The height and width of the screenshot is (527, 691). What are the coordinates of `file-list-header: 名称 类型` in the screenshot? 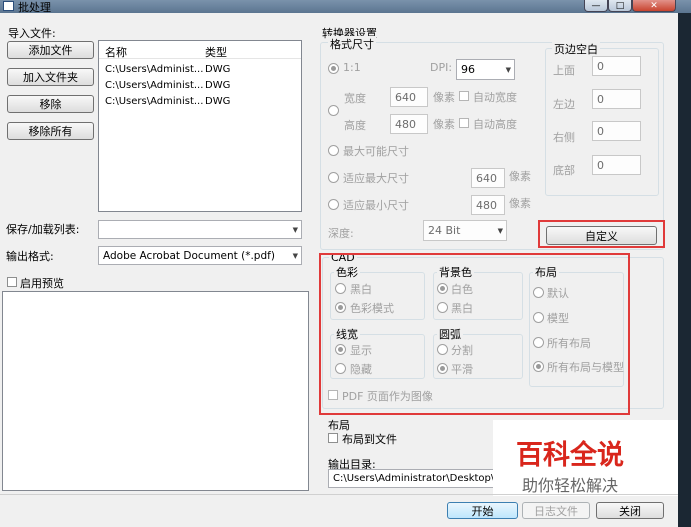 It's located at (200, 50).